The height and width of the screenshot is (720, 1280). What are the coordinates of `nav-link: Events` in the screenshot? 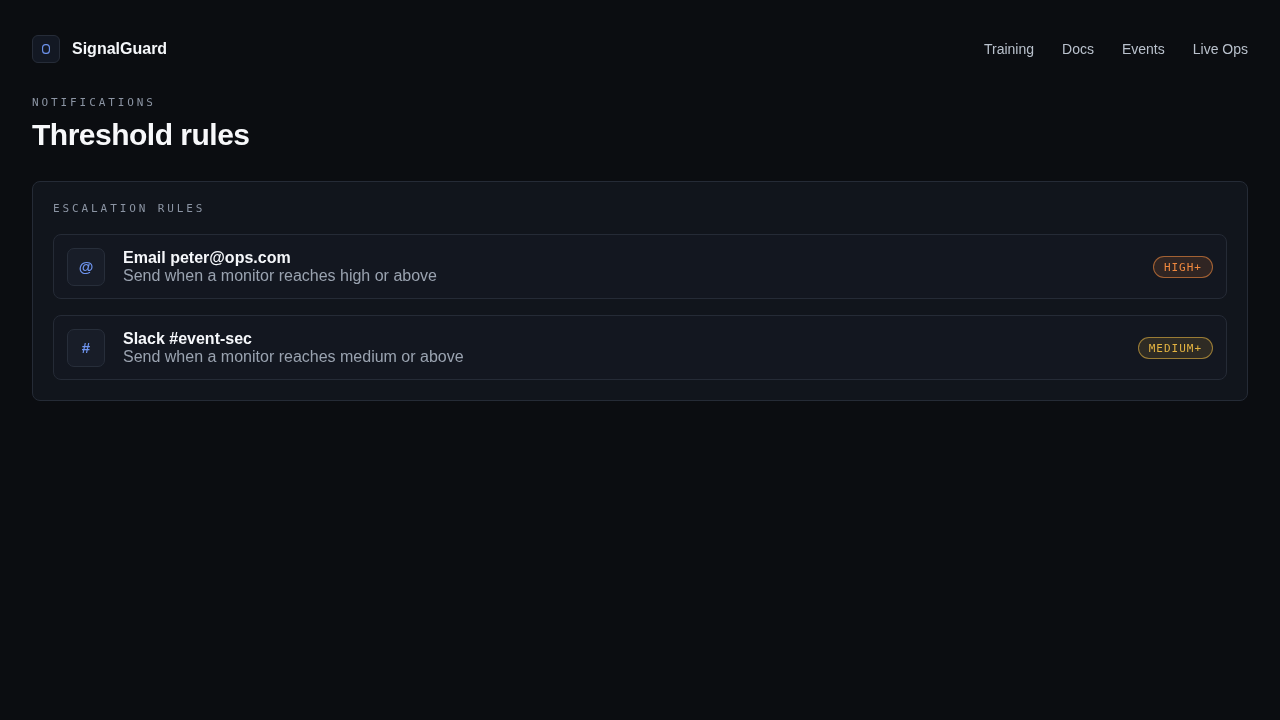 It's located at (1143, 49).